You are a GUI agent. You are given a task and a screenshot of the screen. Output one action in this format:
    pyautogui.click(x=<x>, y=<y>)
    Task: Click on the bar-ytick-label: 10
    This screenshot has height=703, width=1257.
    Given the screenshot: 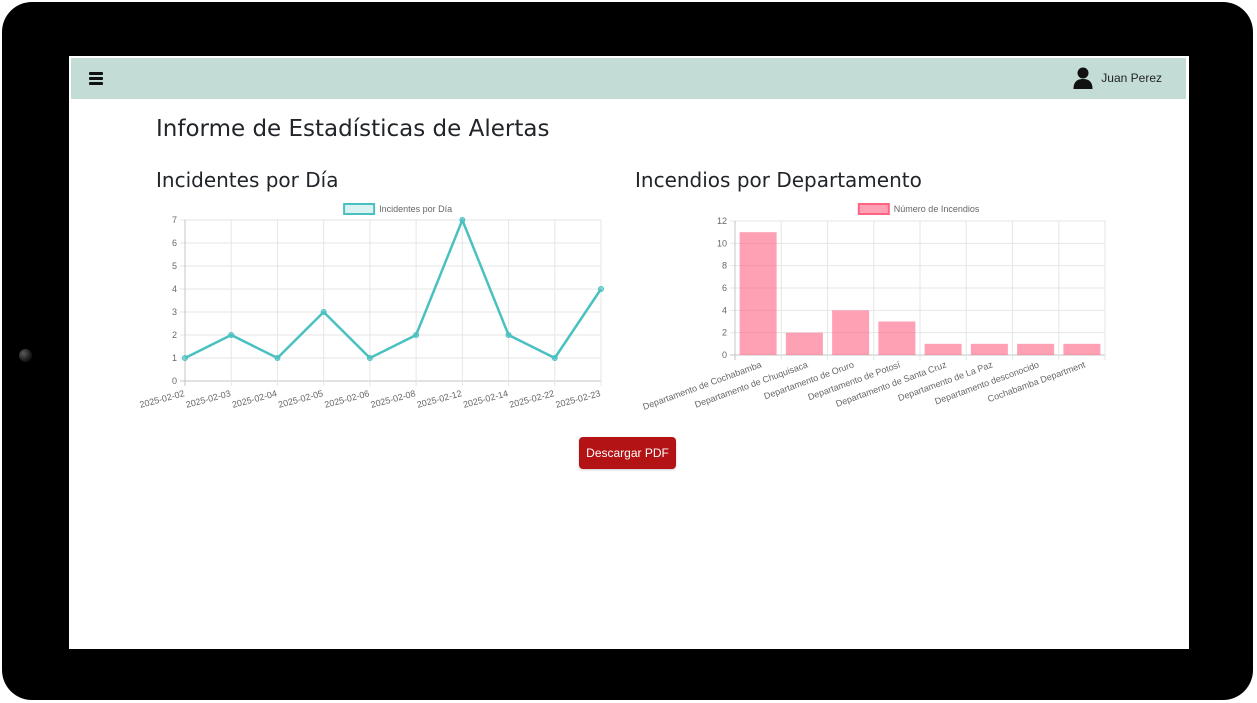 What is the action you would take?
    pyautogui.click(x=722, y=243)
    